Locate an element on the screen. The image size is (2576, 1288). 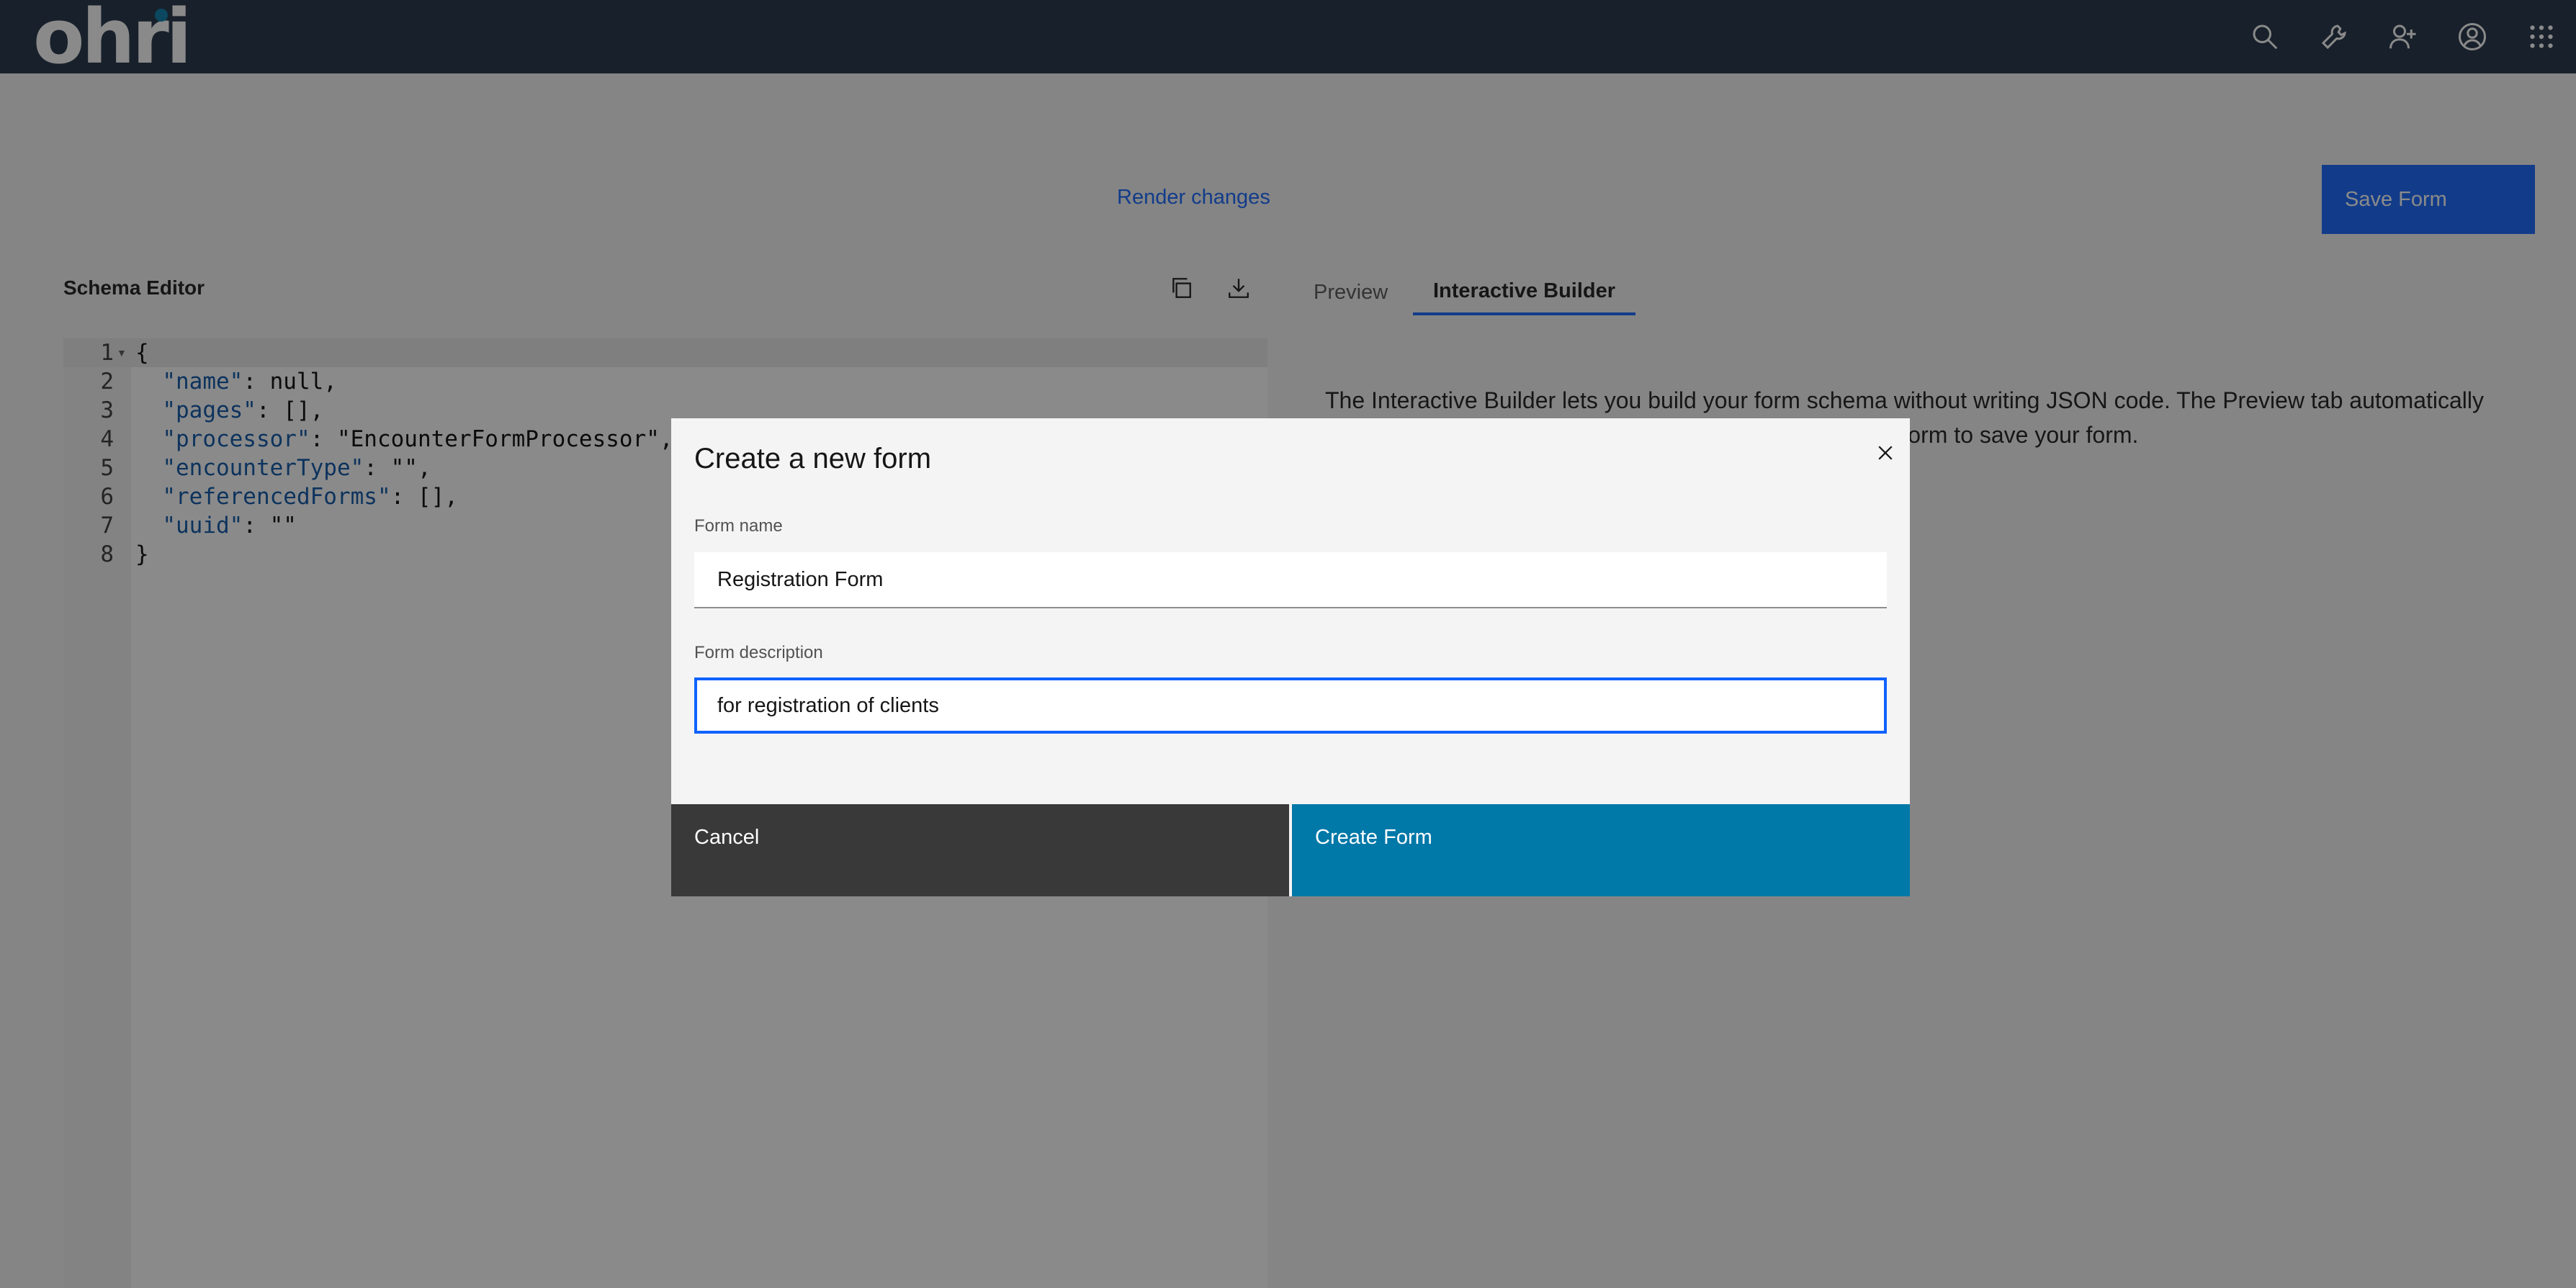
modal-footer: Cancel Create Form is located at coordinates (1290, 850).